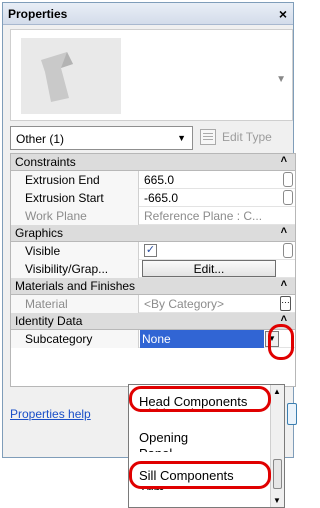 The width and height of the screenshot is (320, 508). Describe the element at coordinates (155, 449) in the screenshot. I see `option-panel: Panel` at that location.